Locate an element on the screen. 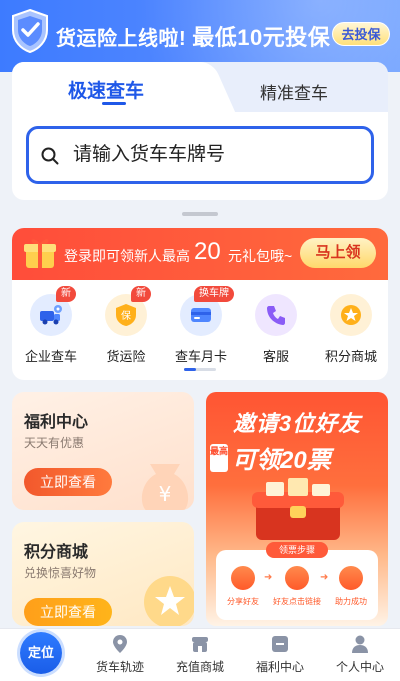 The image size is (400, 681). welfare-center-card: 福利中心 天天有优惠 立即查看 ¥ is located at coordinates (103, 451).